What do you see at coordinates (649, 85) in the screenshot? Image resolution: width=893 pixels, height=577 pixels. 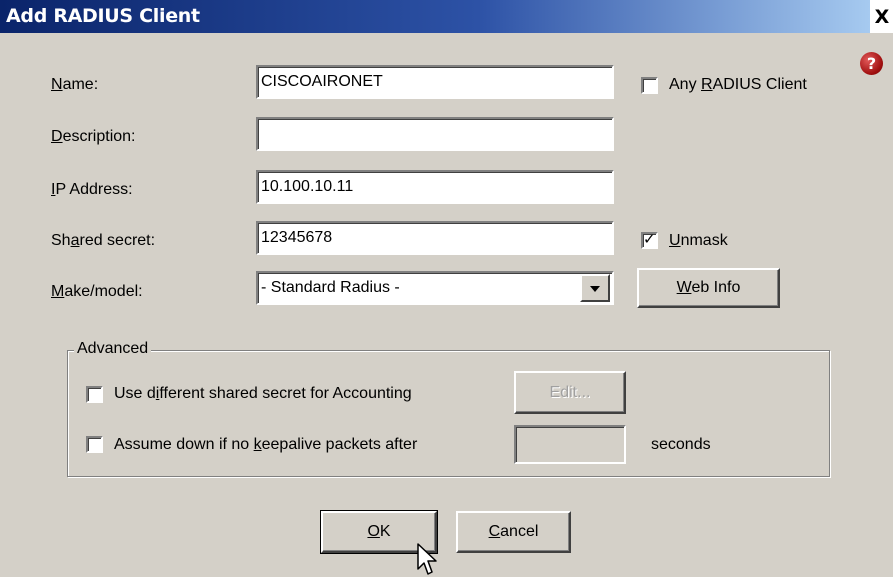 I see `any-radius-client-checkbox` at bounding box center [649, 85].